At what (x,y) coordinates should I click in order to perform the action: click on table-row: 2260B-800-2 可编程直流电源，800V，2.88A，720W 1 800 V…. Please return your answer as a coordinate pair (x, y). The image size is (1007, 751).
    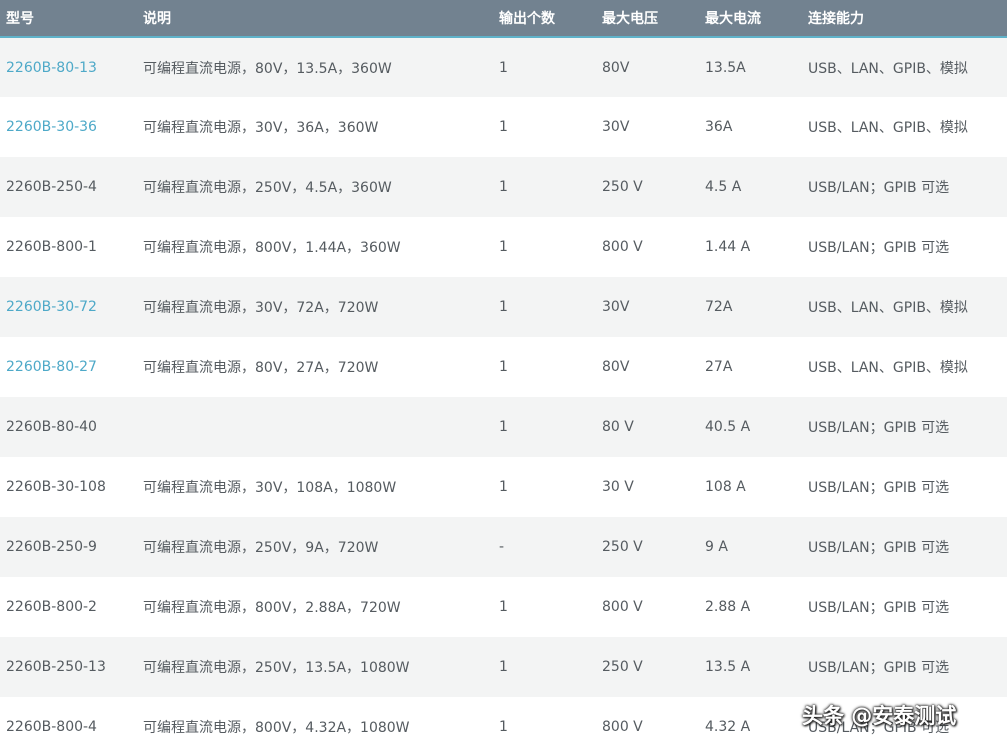
    Looking at the image, I should click on (503, 607).